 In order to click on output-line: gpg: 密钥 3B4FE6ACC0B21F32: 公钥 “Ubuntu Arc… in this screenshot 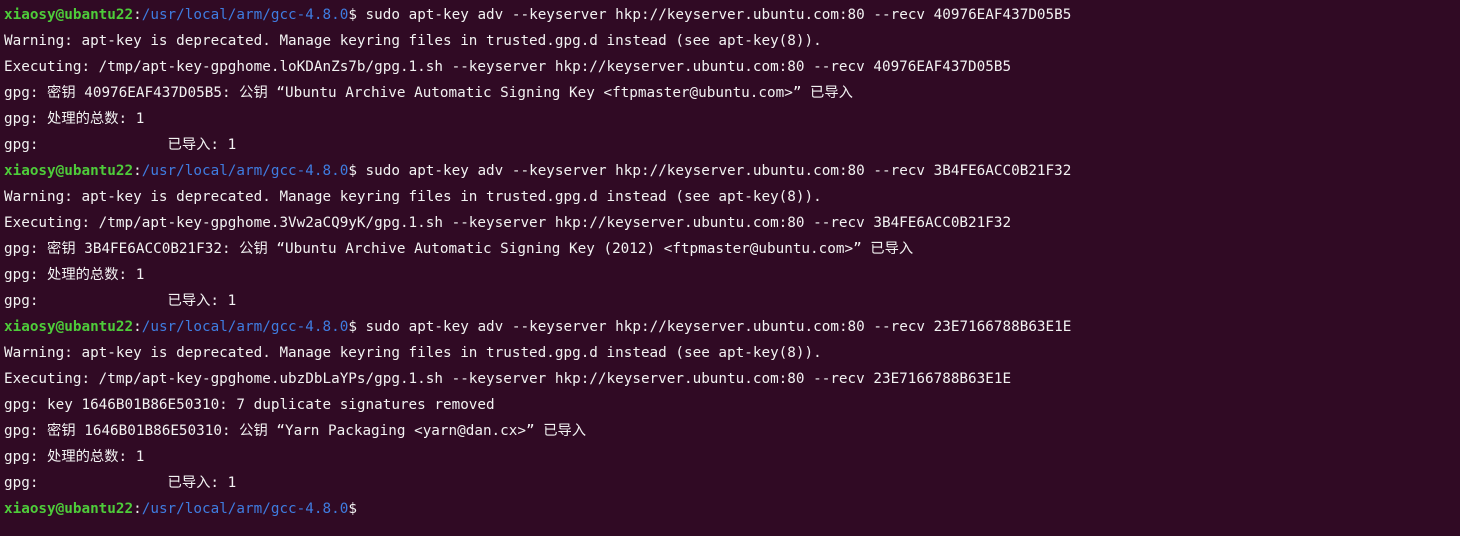, I will do `click(732, 249)`.